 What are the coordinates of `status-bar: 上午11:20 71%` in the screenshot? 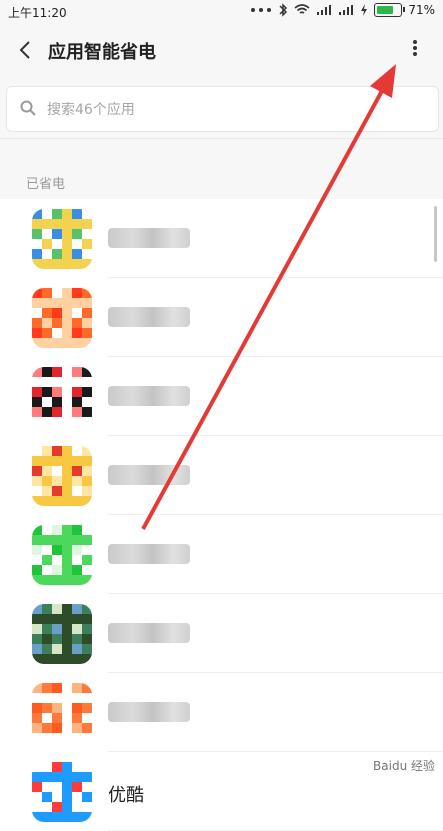 It's located at (221, 11).